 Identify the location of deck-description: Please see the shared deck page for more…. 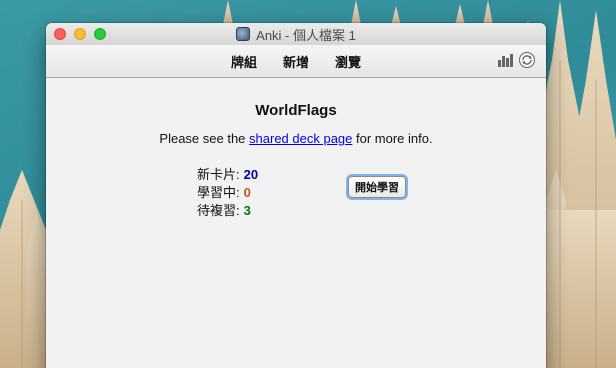
(296, 138).